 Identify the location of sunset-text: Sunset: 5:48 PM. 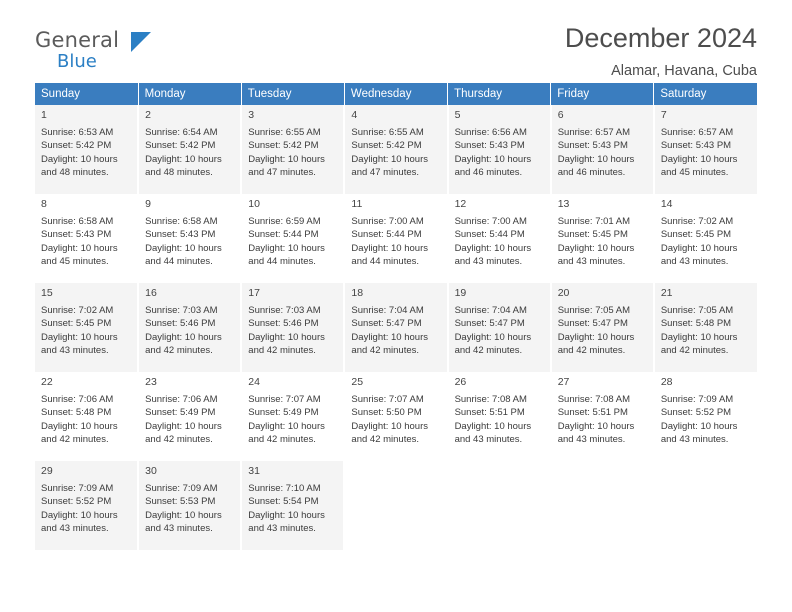
(76, 413).